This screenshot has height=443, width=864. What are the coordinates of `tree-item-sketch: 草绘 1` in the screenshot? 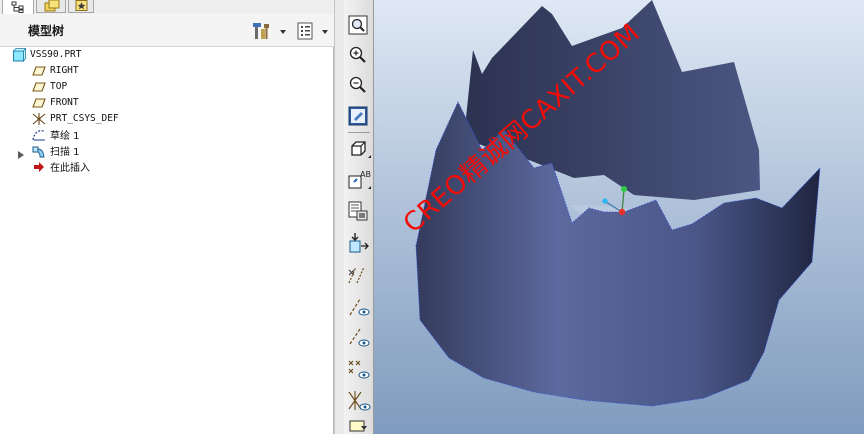 It's located at (56, 134).